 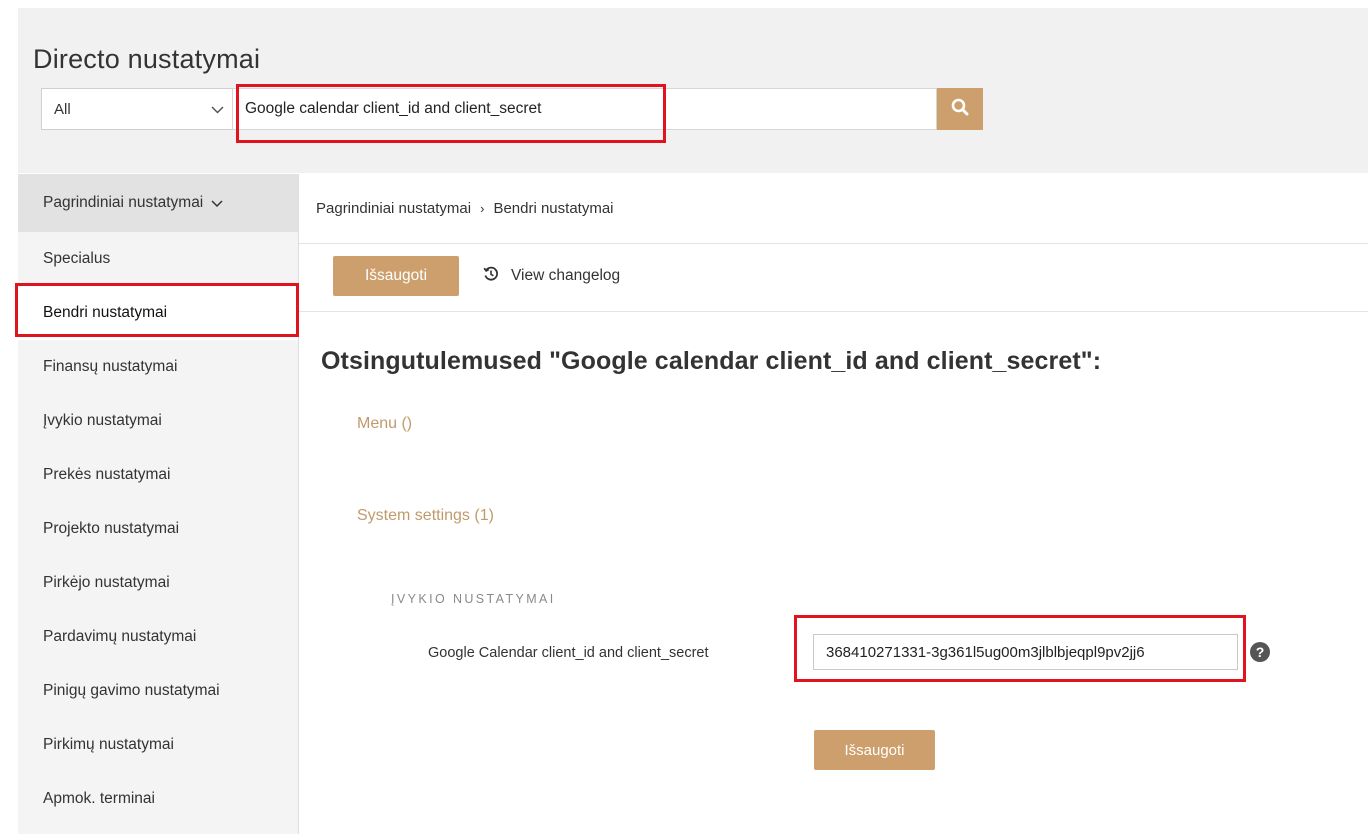 What do you see at coordinates (1260, 652) in the screenshot?
I see `help-icon: ?` at bounding box center [1260, 652].